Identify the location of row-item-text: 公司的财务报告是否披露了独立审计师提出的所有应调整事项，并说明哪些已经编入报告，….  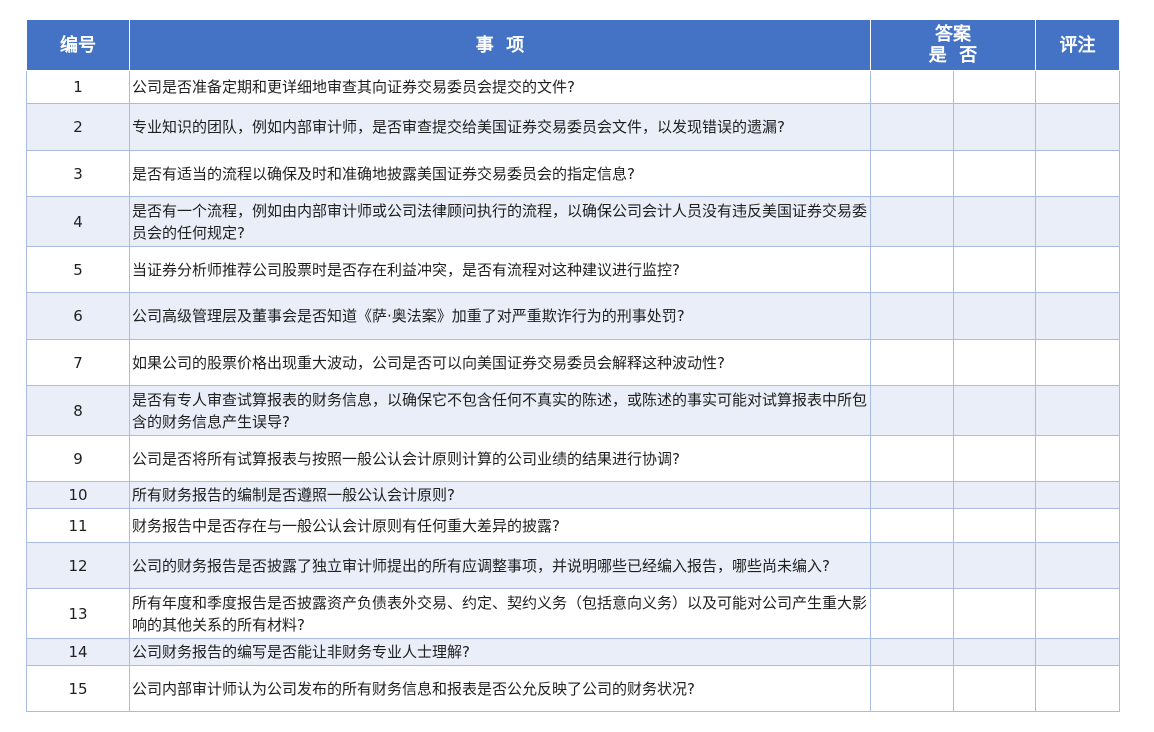
(500, 565).